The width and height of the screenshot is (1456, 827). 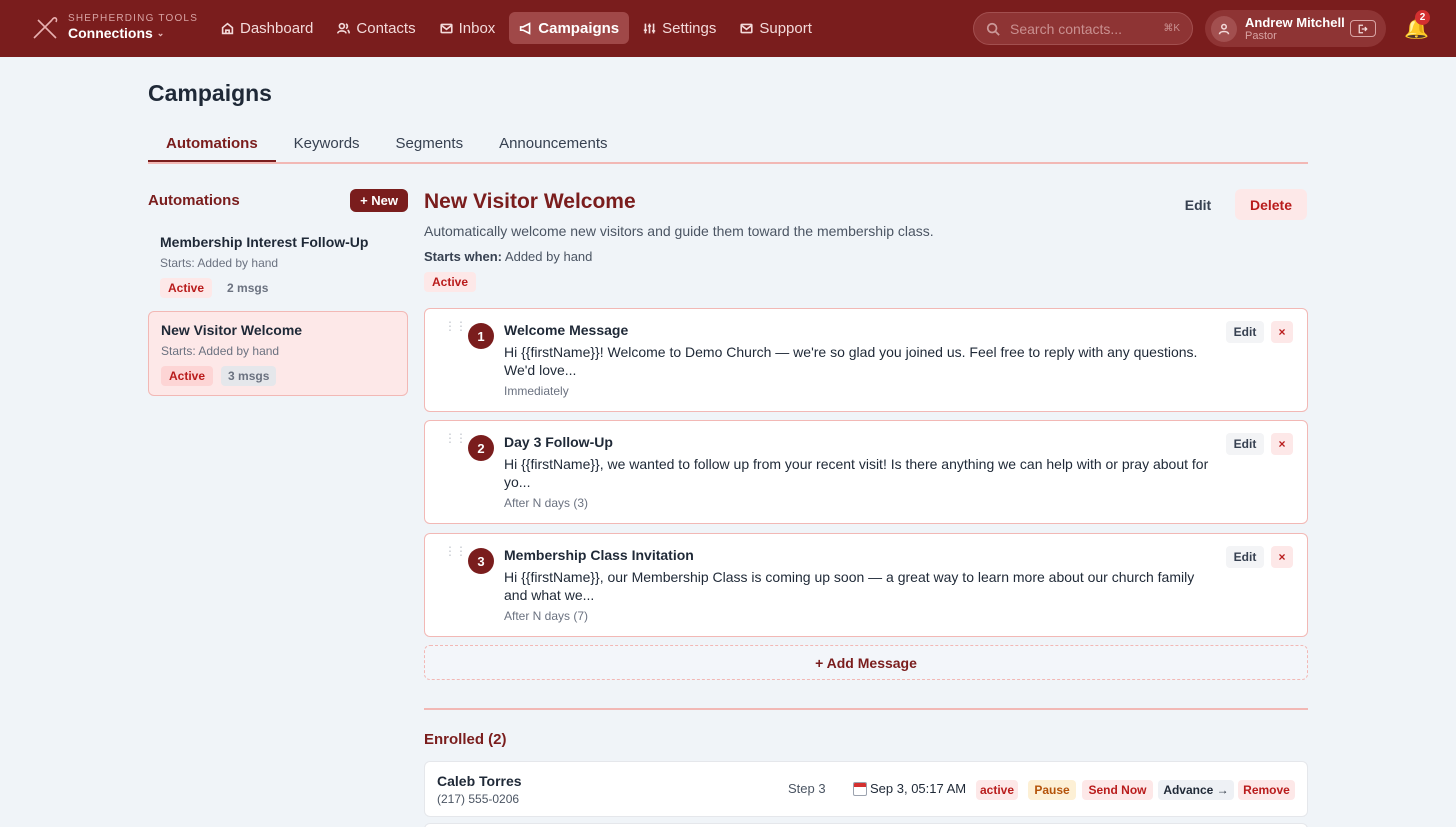 What do you see at coordinates (866, 709) in the screenshot?
I see `section-divider` at bounding box center [866, 709].